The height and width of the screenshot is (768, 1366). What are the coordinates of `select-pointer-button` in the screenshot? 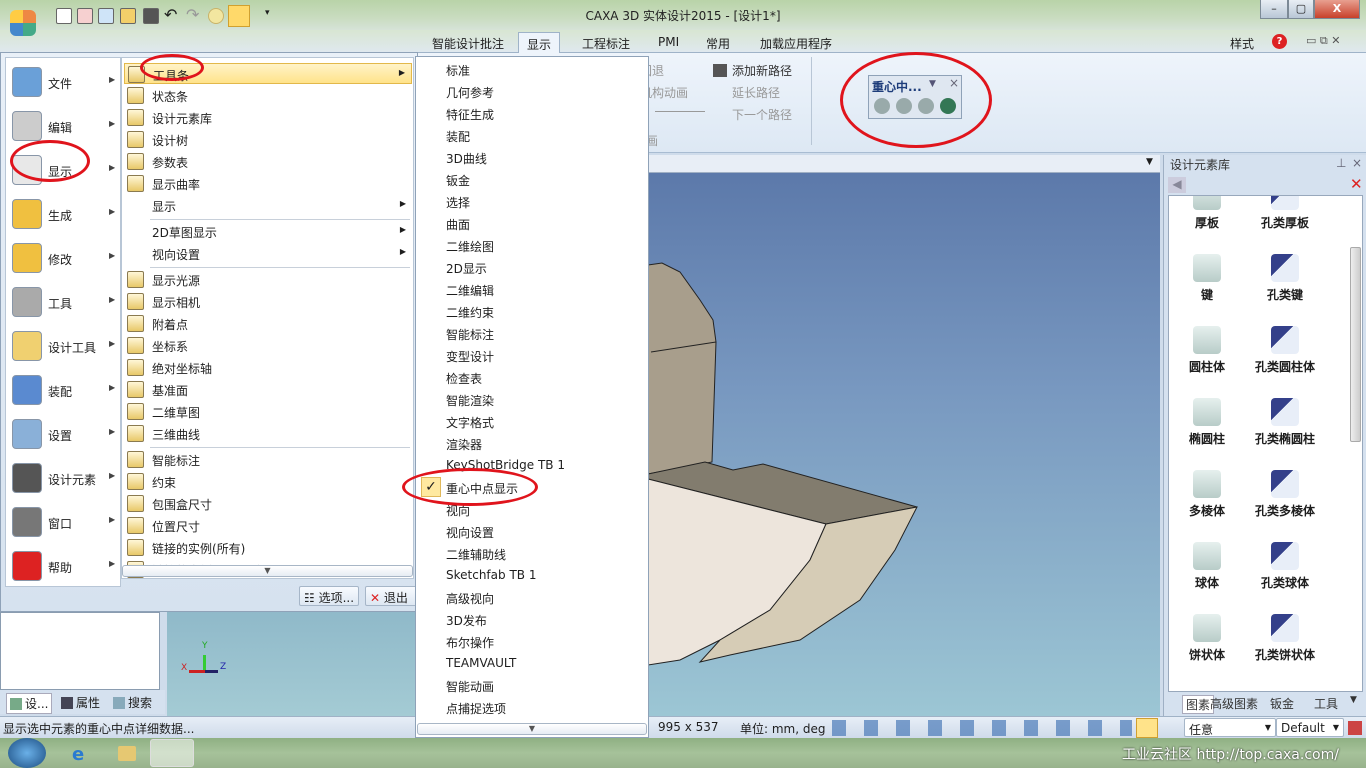 It's located at (1147, 728).